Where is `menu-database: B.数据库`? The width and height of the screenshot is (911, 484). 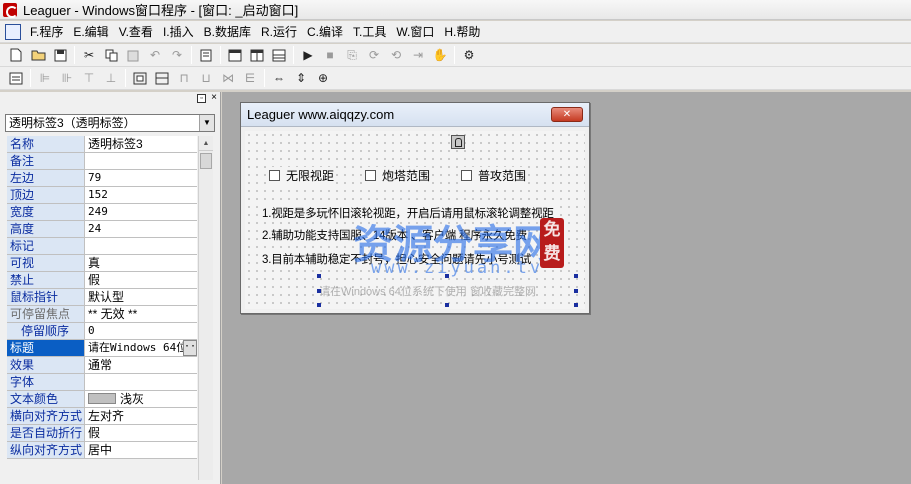
menu-database: B.数据库 is located at coordinates (227, 32).